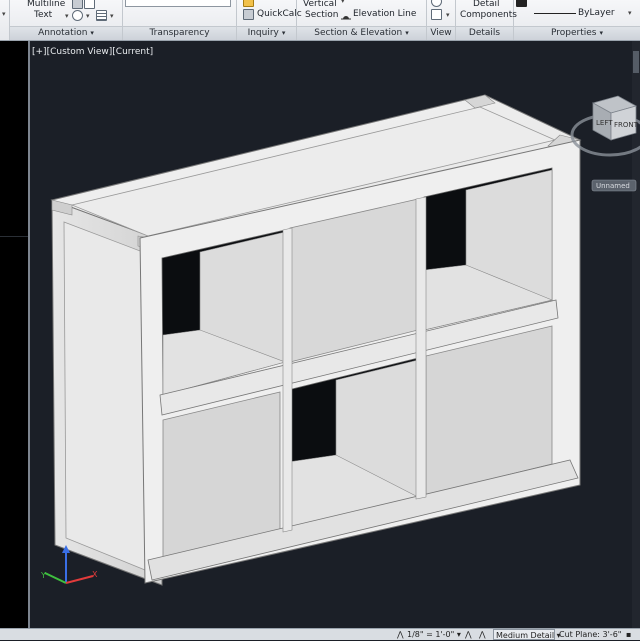 The width and height of the screenshot is (640, 641). I want to click on cut-plane-label: Cut Plane: 3'-6", so click(590, 634).